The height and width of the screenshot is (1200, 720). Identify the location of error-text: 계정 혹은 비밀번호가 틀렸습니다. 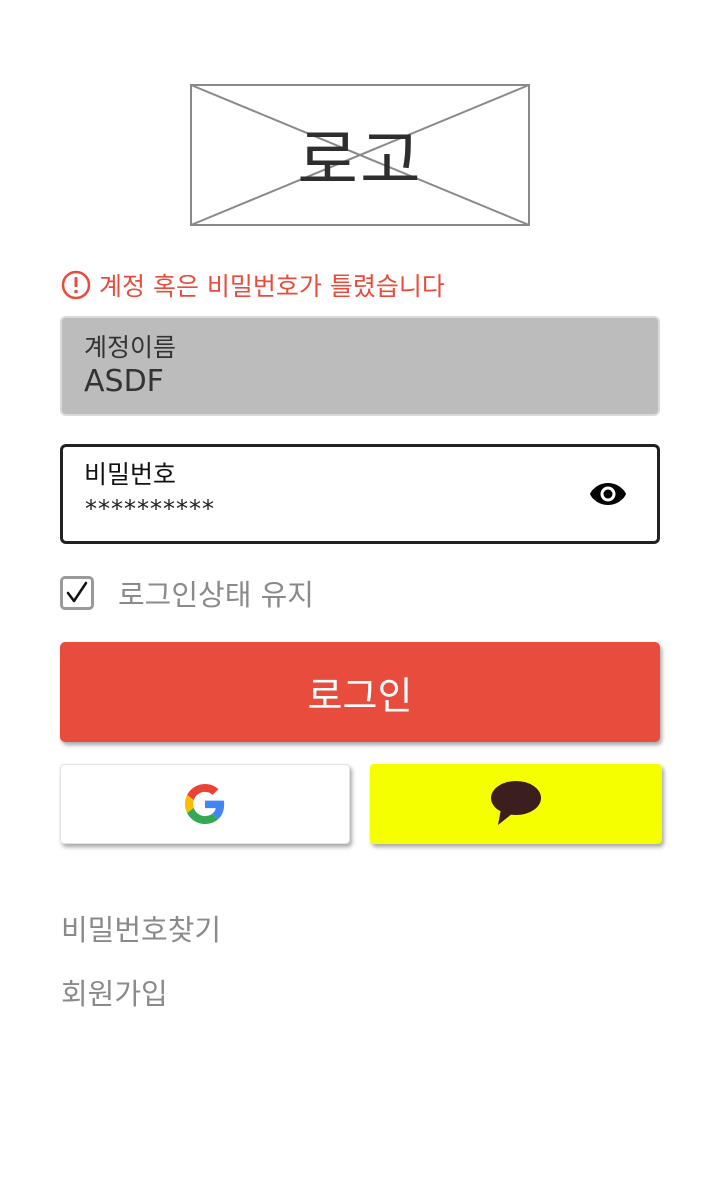
(272, 286).